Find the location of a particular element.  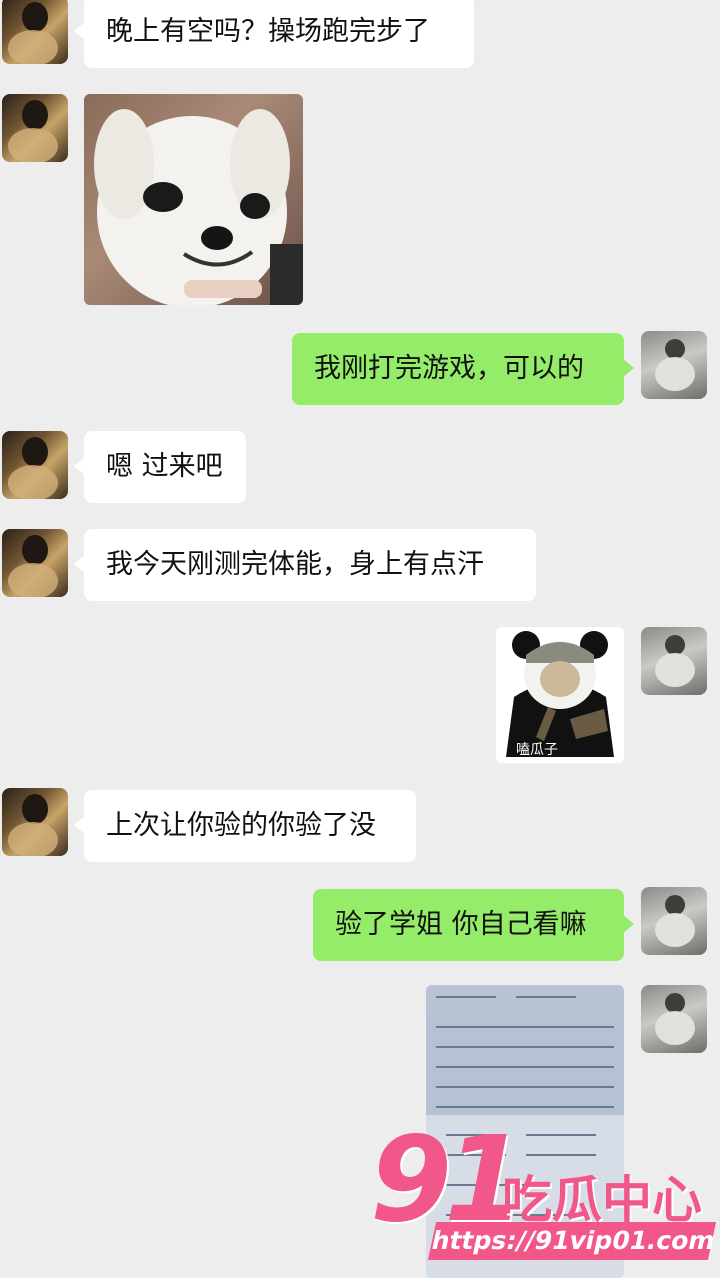

message-bubble: 我今天刚测完体能，身上有点汗 is located at coordinates (305, 565).